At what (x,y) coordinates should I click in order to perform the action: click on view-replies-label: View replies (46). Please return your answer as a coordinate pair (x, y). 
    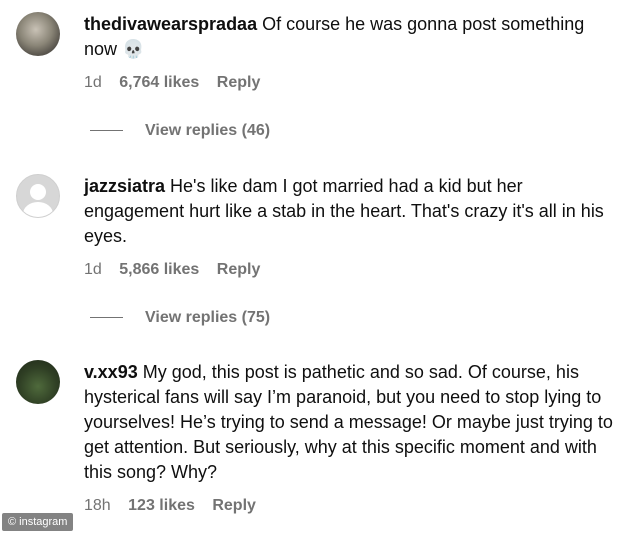
    Looking at the image, I should click on (208, 130).